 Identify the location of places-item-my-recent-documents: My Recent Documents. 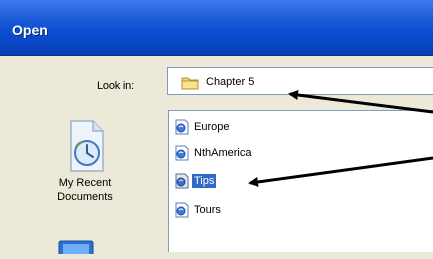
(85, 165).